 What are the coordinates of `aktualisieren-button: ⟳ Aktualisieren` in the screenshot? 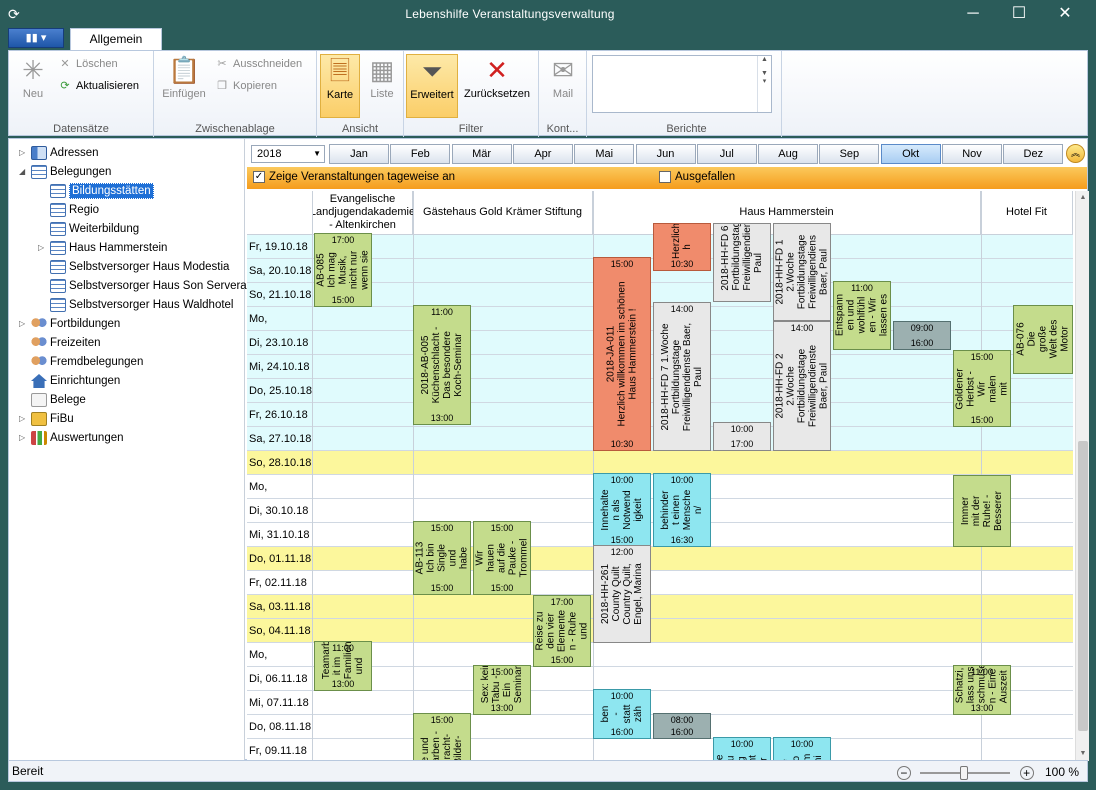 It's located at (98, 86).